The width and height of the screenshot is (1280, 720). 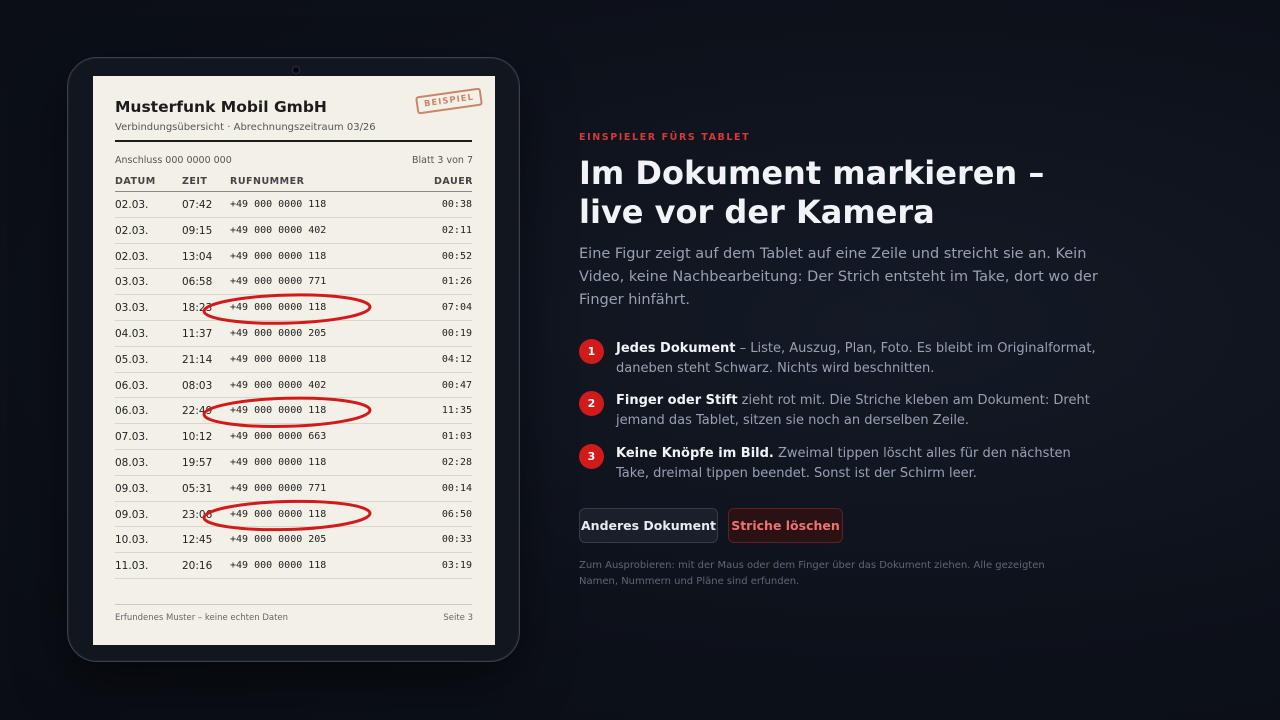 What do you see at coordinates (591, 351) in the screenshot?
I see `step-number-badge: 1` at bounding box center [591, 351].